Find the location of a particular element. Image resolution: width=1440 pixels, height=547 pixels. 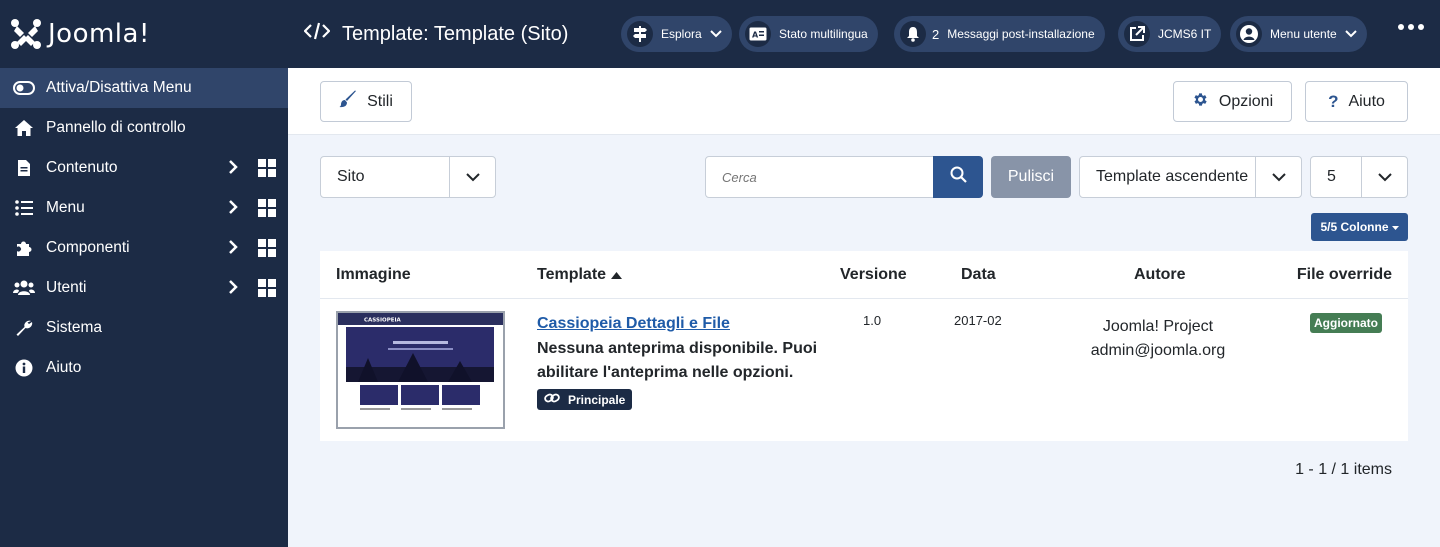

column-header-date: Data is located at coordinates (978, 275).